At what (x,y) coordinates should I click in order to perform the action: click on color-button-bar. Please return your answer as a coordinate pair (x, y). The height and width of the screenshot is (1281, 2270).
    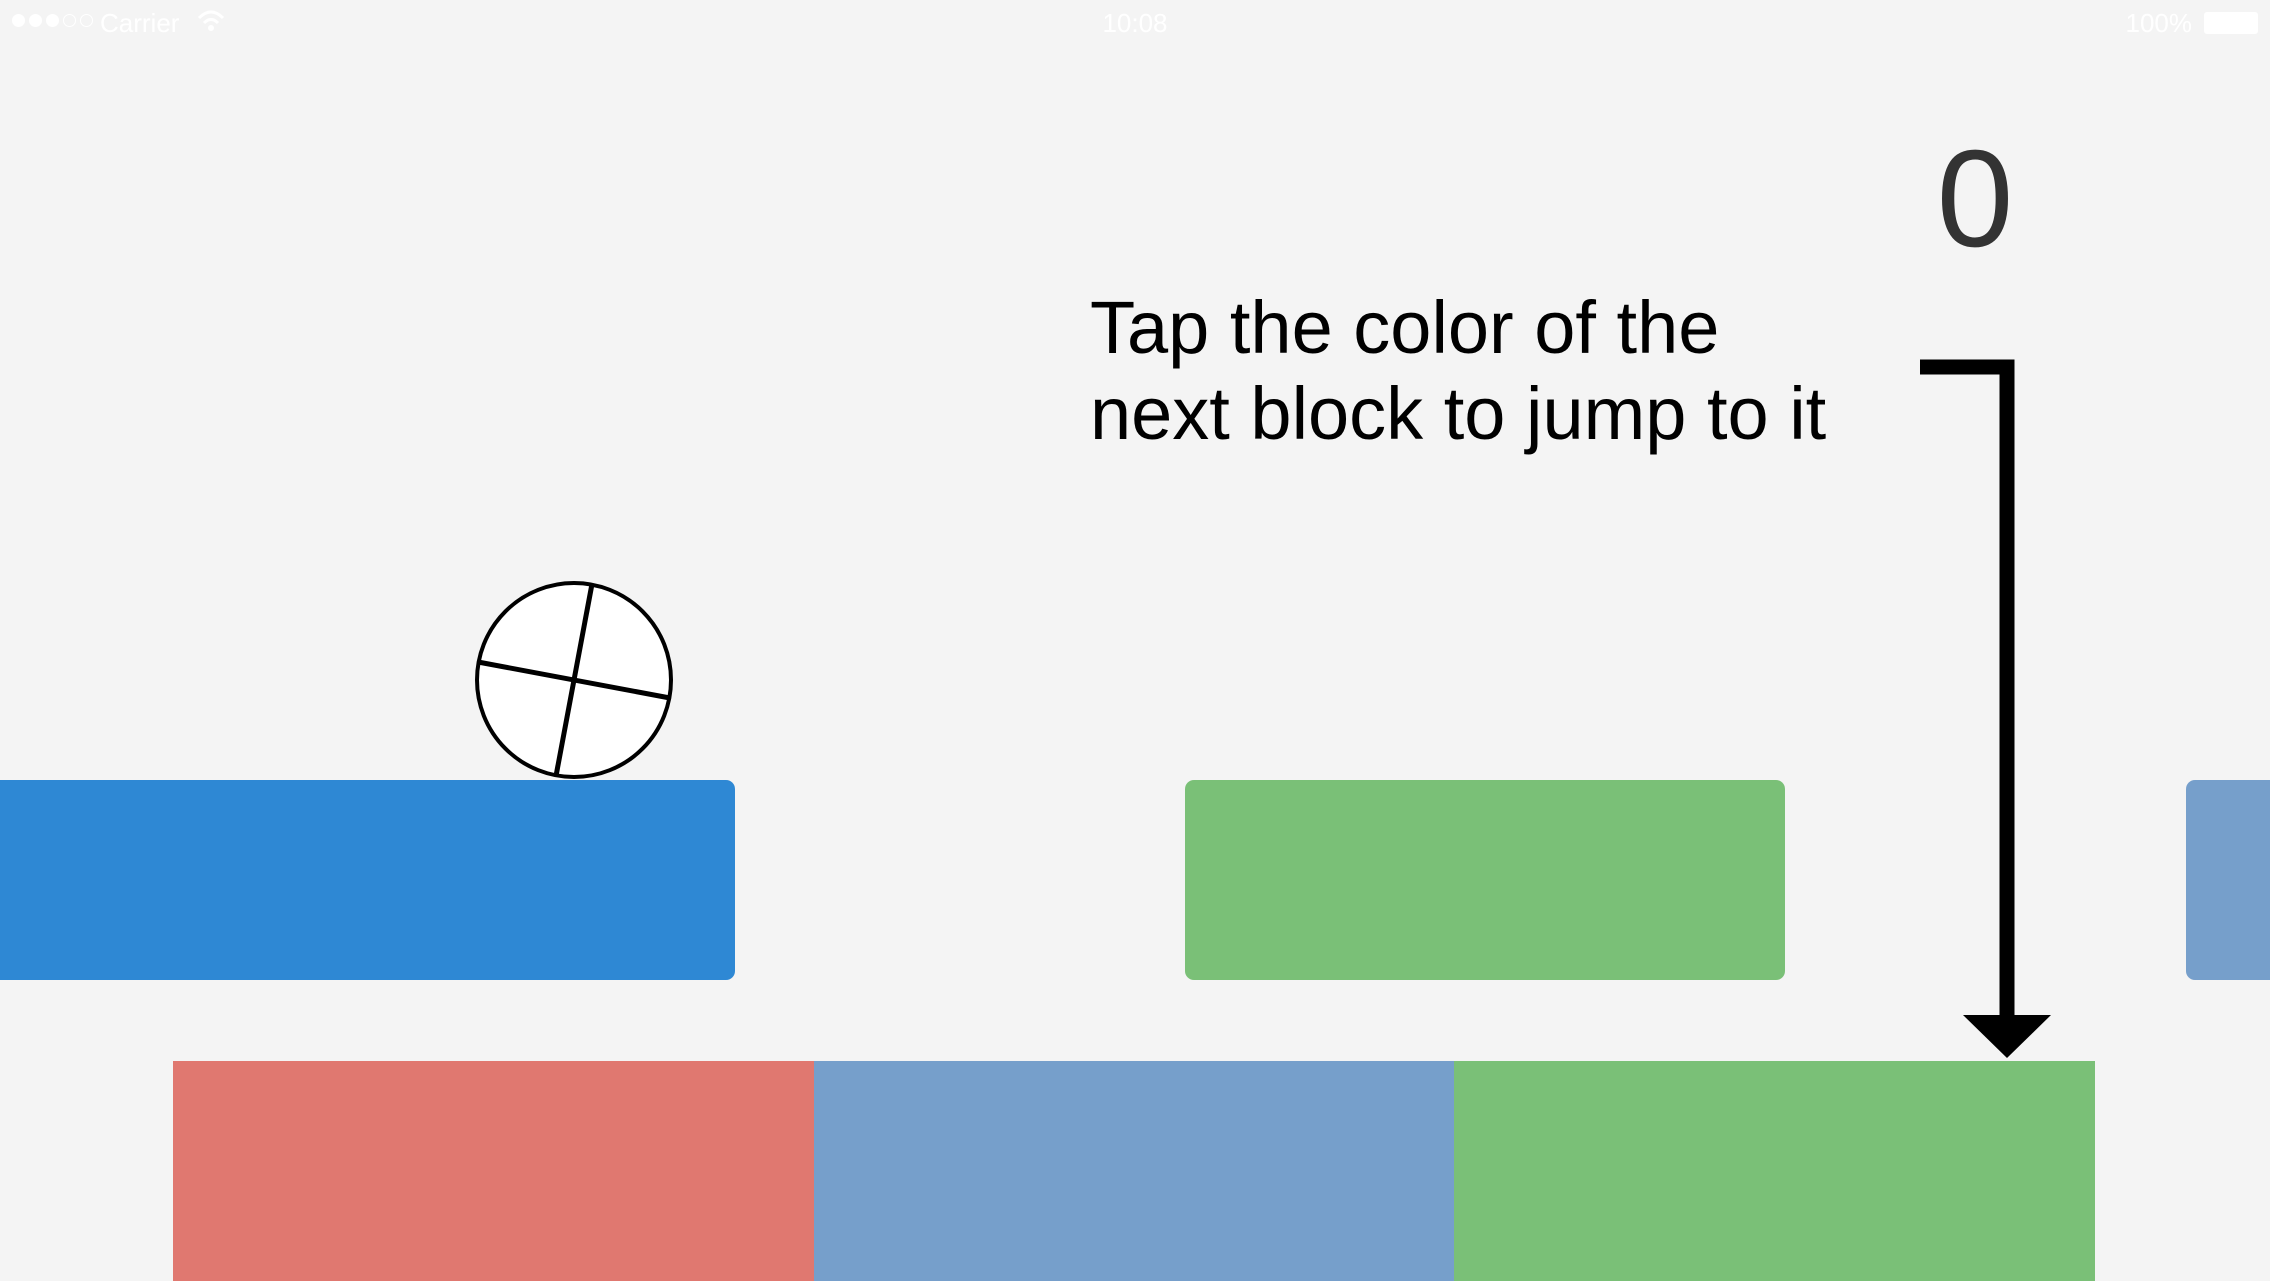
    Looking at the image, I should click on (1134, 1171).